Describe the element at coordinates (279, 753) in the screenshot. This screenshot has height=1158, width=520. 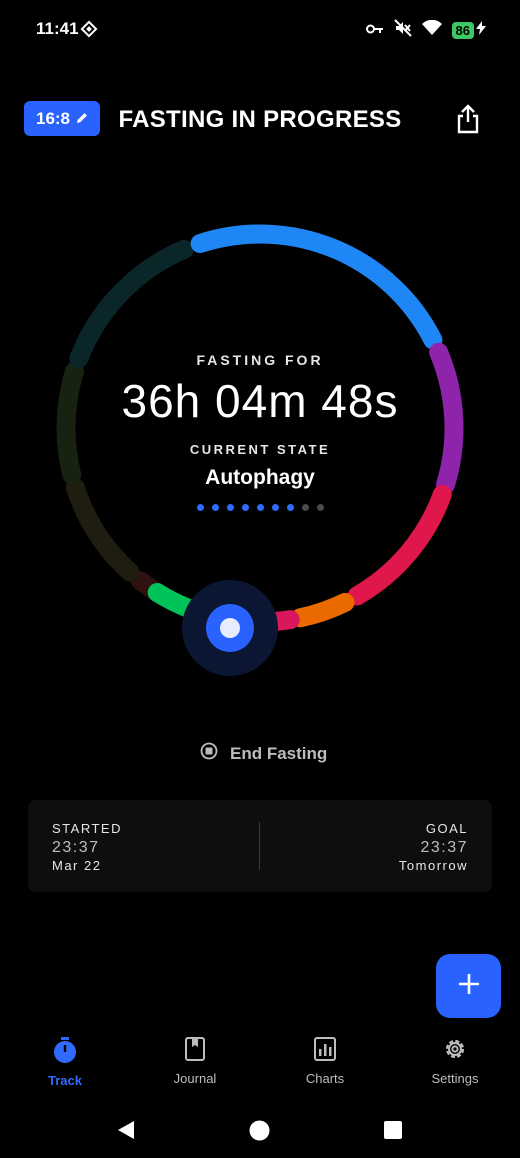
I see `end-fasting-label: End Fasting` at that location.